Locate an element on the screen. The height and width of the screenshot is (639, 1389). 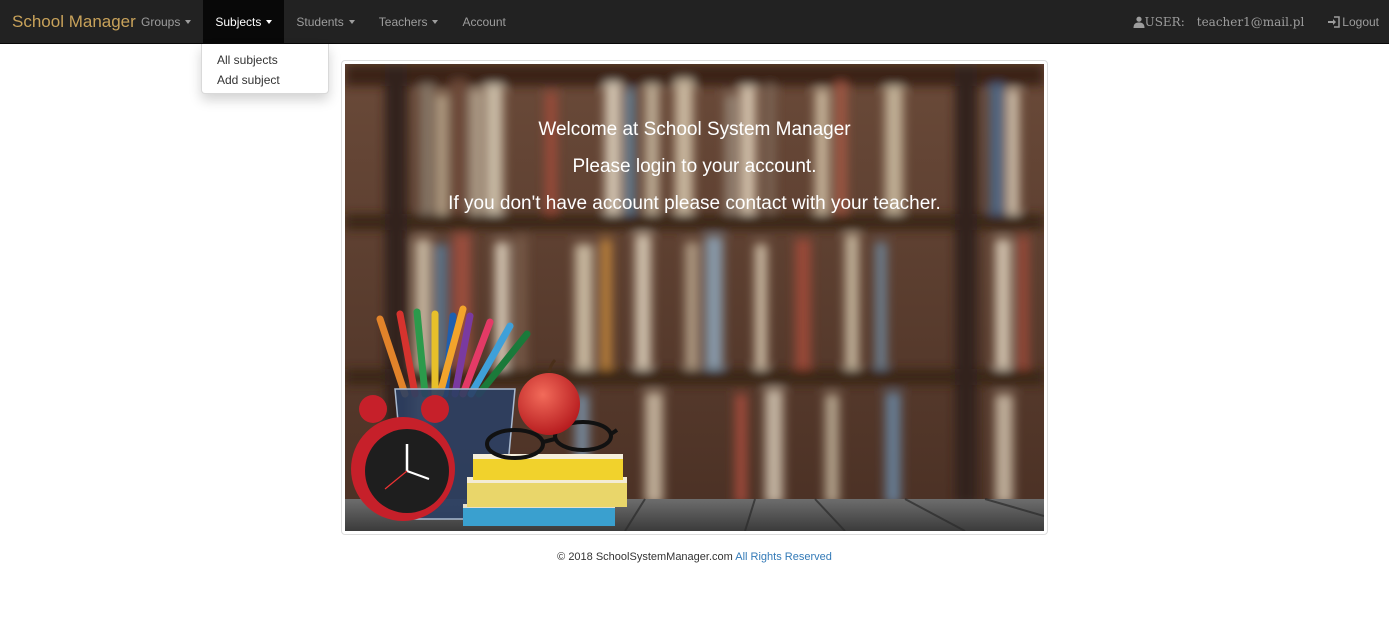
nav-teachers-dropdown: Teachers is located at coordinates (409, 22).